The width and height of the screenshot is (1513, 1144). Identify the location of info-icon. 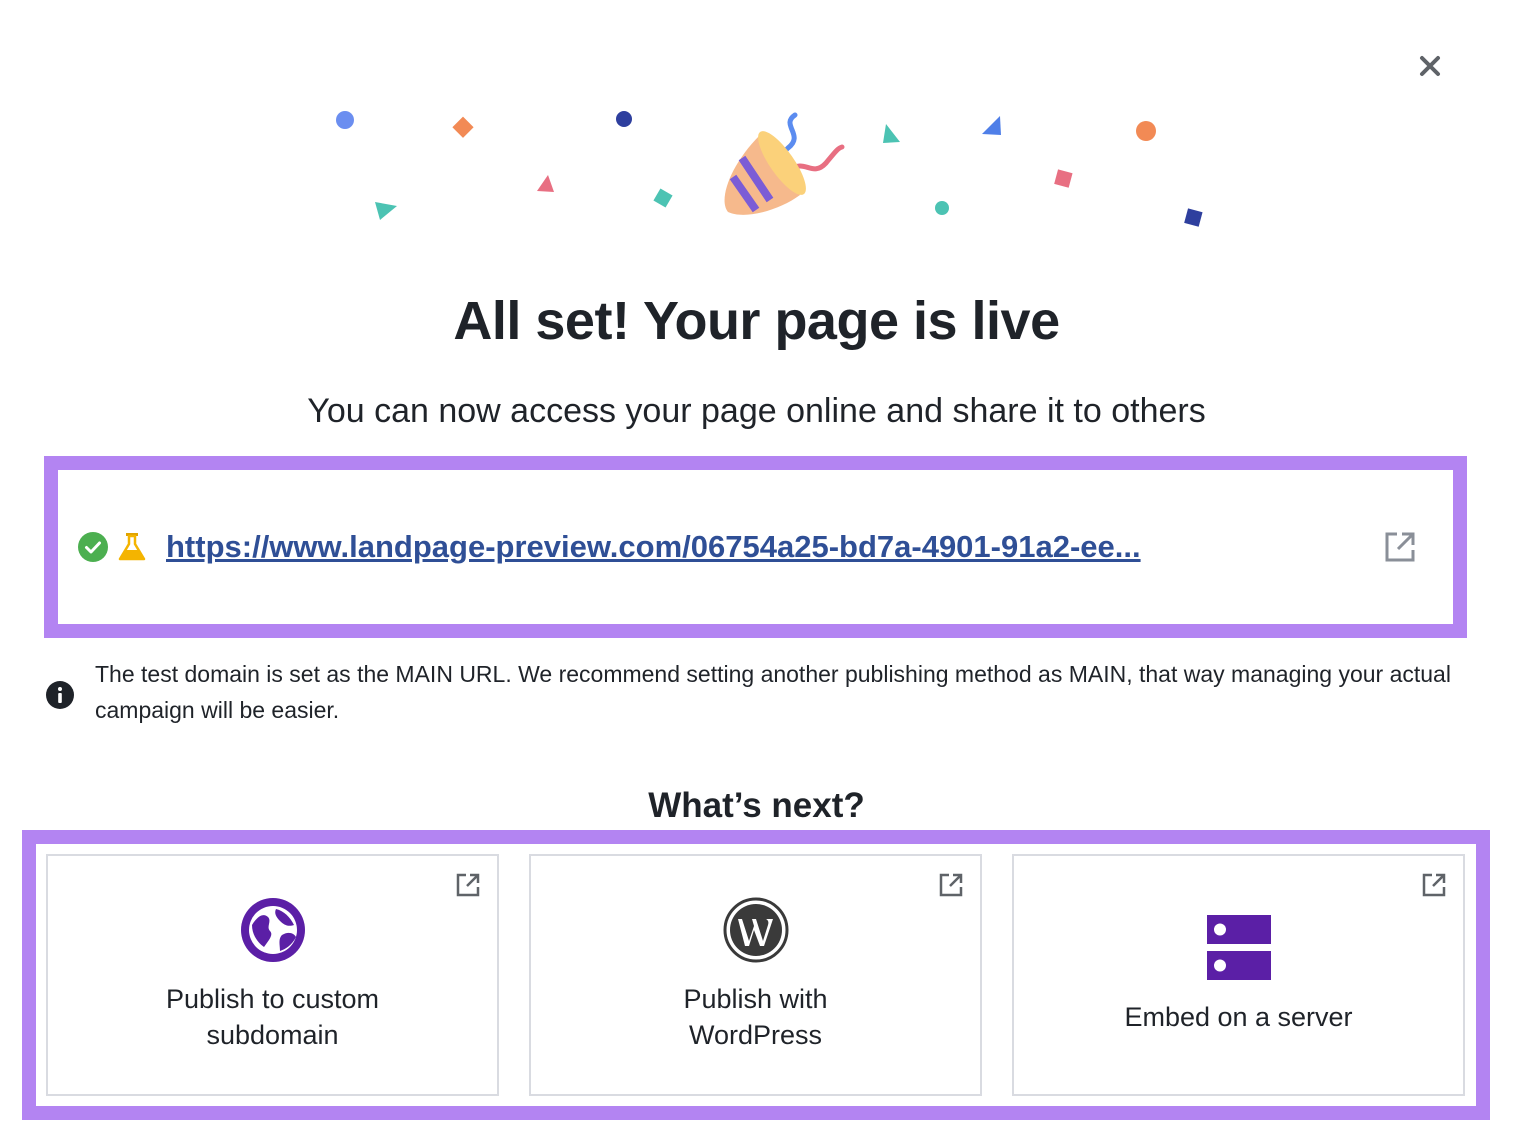
(60, 695).